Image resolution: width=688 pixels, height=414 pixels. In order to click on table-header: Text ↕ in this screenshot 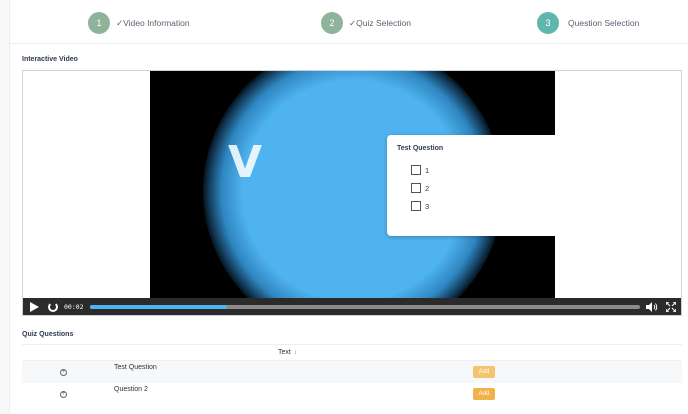, I will do `click(352, 352)`.